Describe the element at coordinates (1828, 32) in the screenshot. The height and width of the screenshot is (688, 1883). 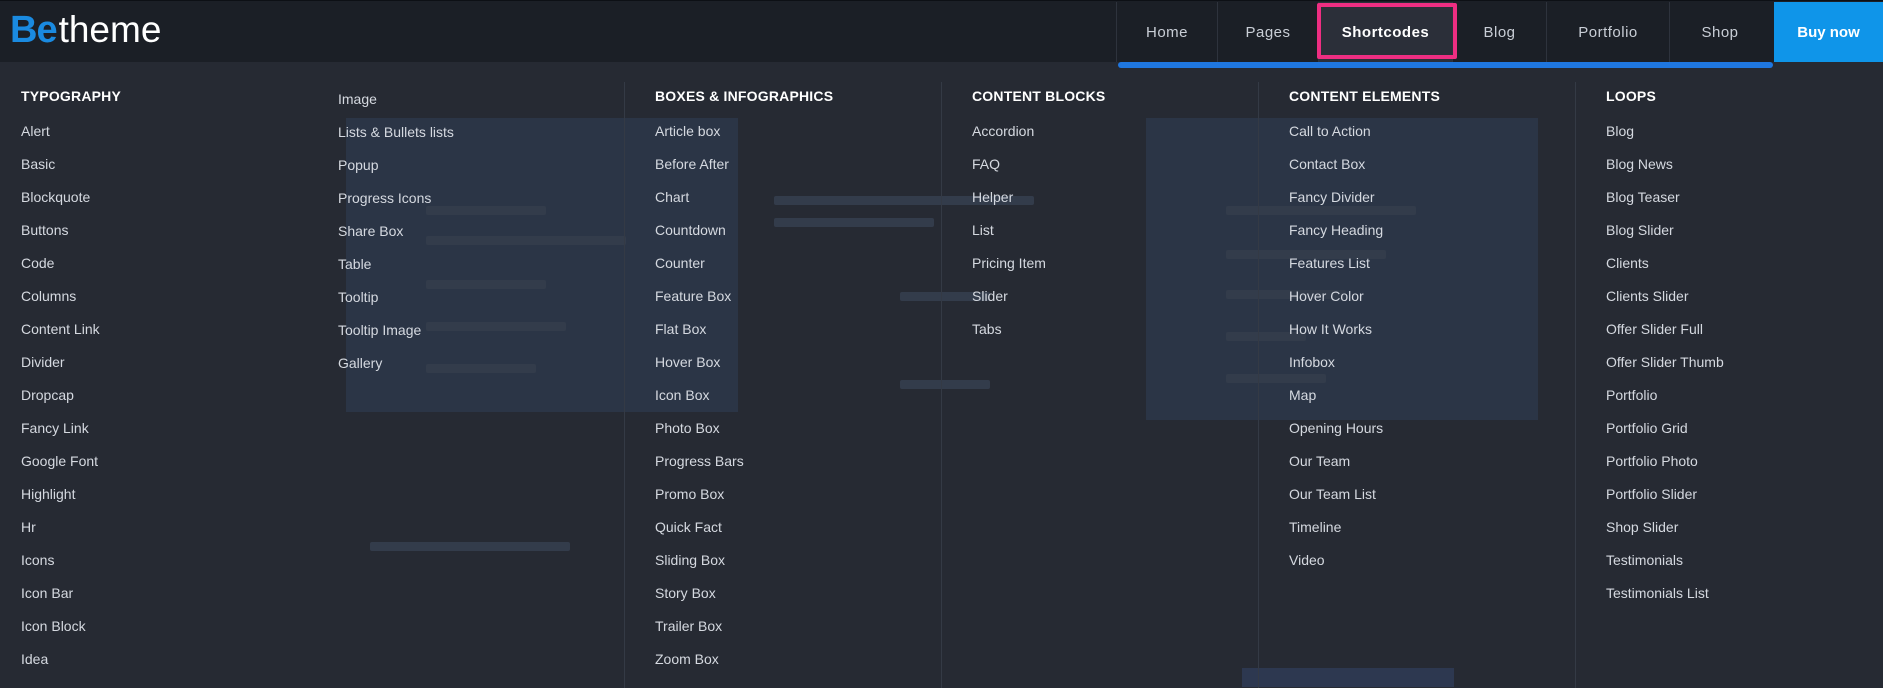
I see `buy-now-button: Buy now` at that location.